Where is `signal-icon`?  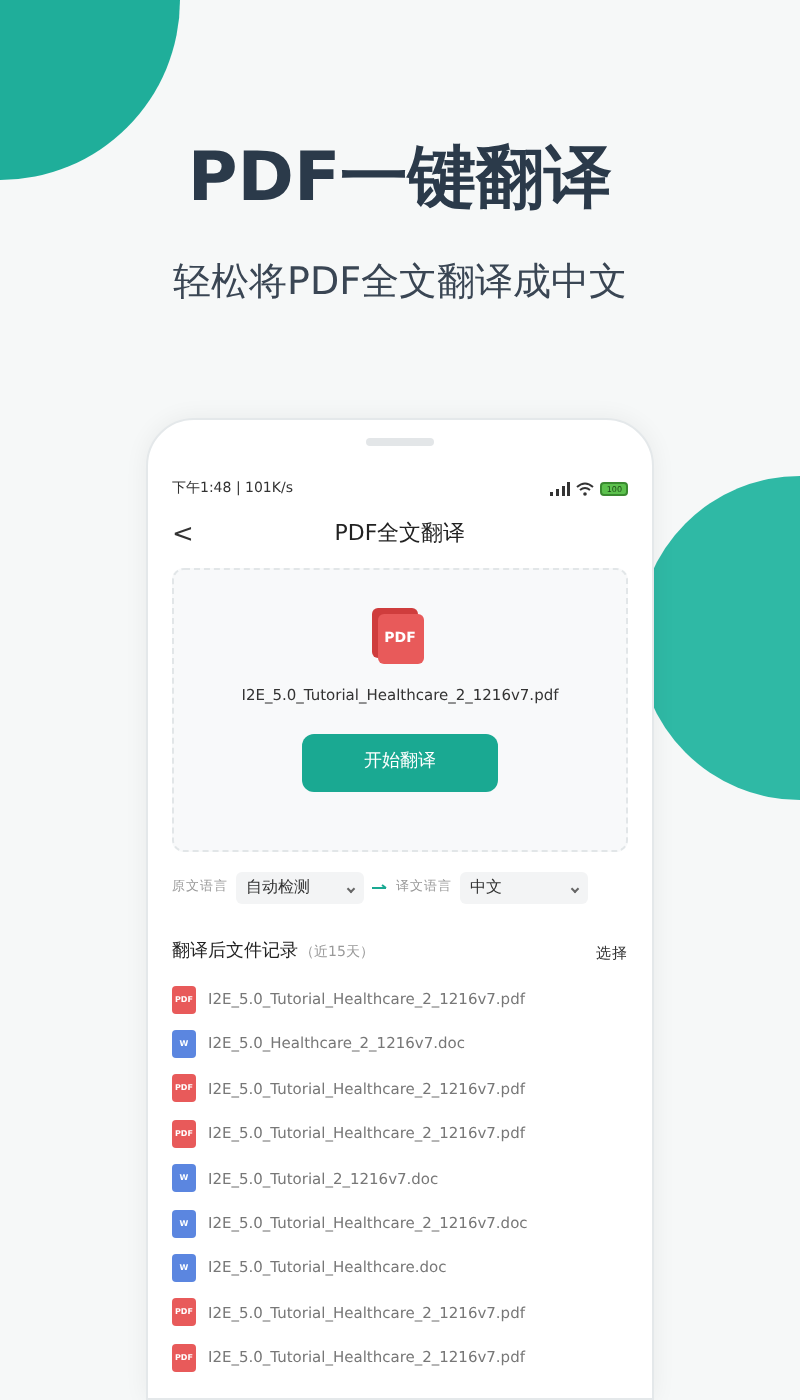
signal-icon is located at coordinates (560, 488).